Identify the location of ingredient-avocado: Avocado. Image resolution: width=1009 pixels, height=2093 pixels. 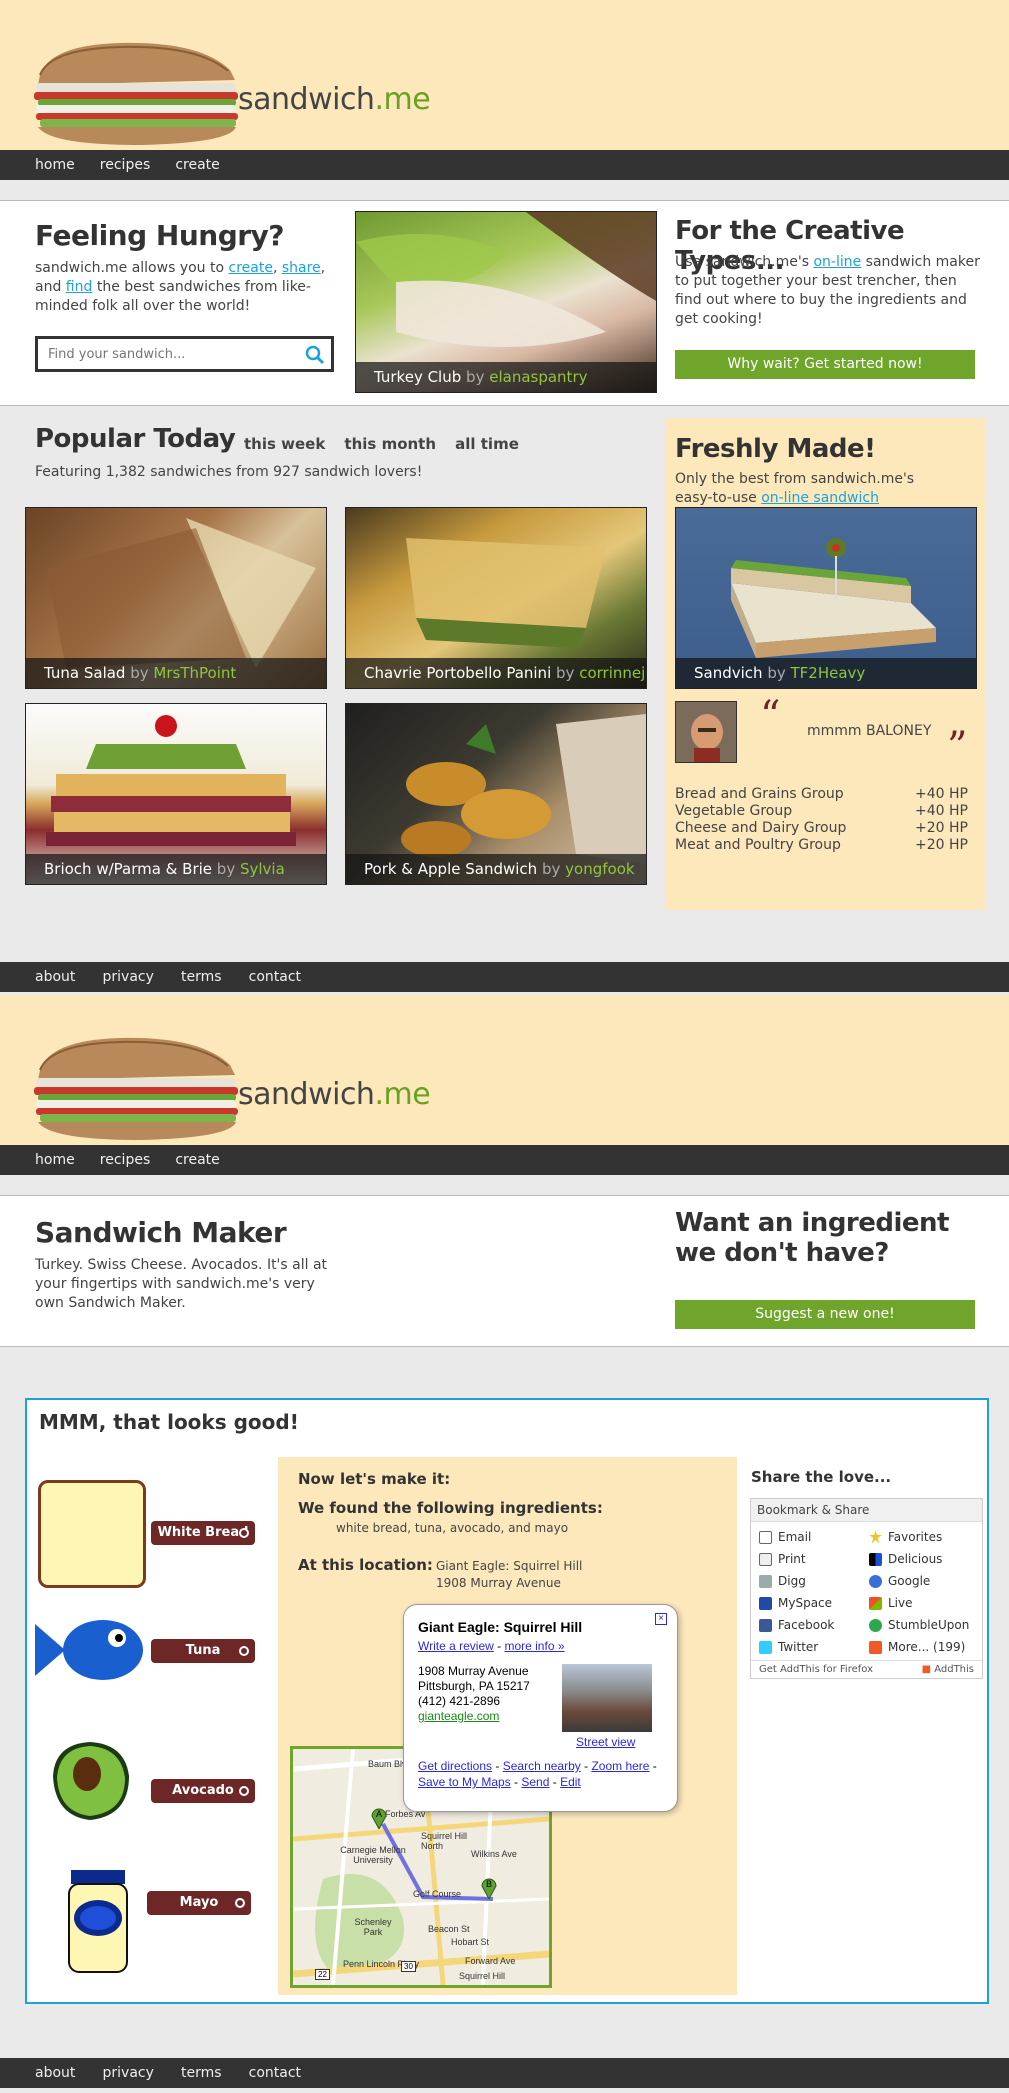
(203, 1791).